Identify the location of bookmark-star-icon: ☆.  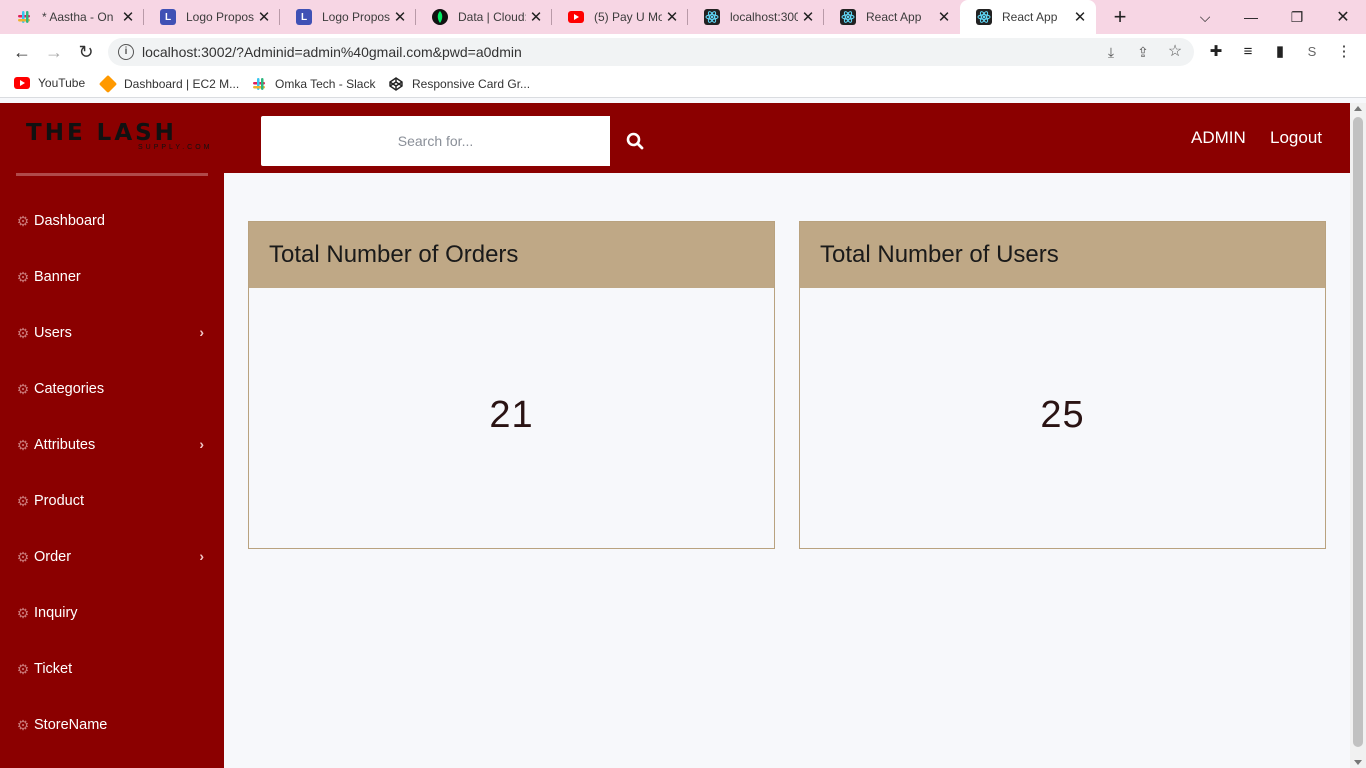
(1175, 52).